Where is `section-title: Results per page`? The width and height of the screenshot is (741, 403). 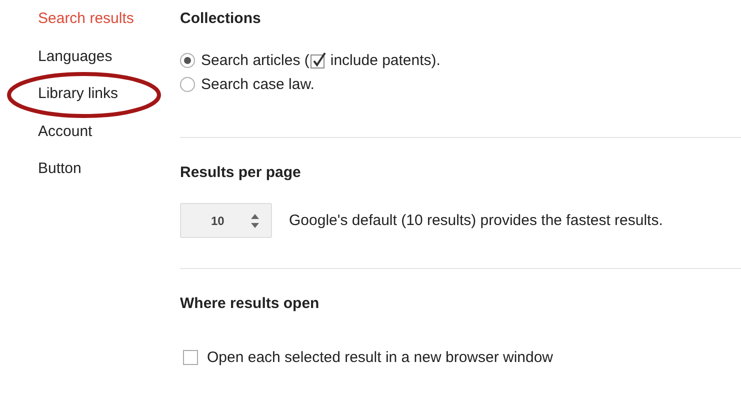 section-title: Results per page is located at coordinates (240, 173).